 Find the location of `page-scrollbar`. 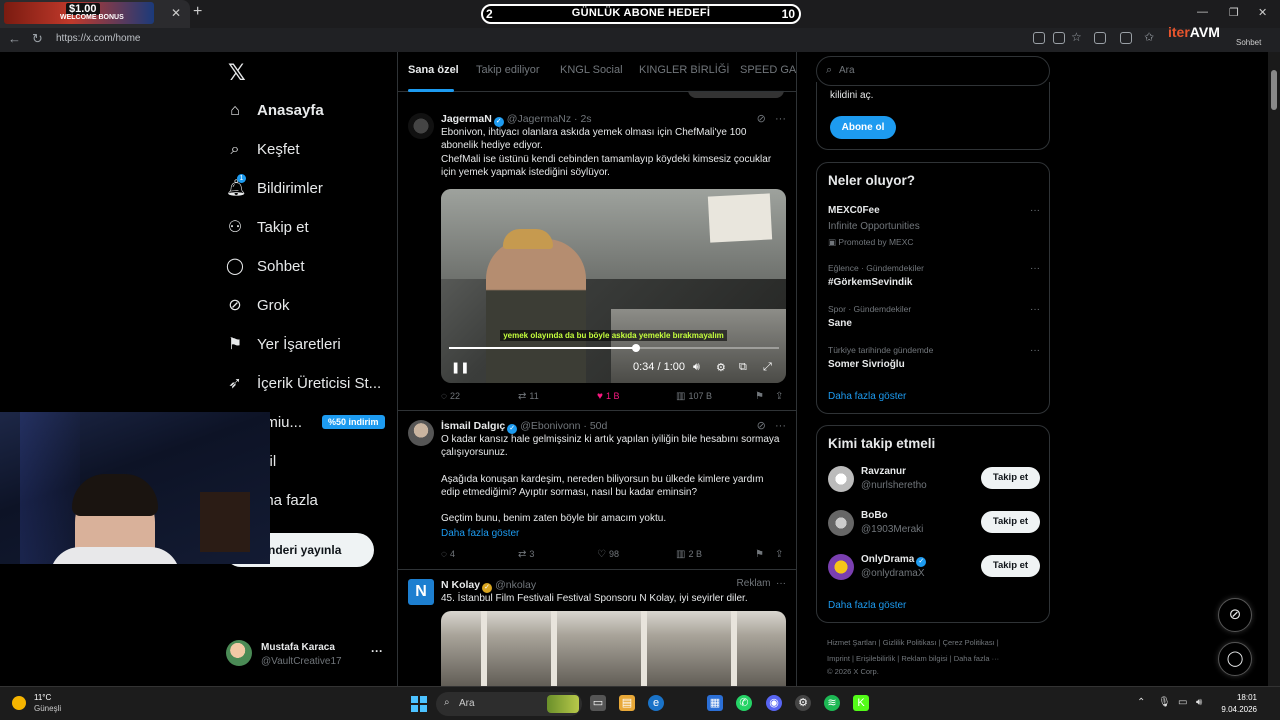

page-scrollbar is located at coordinates (1274, 369).